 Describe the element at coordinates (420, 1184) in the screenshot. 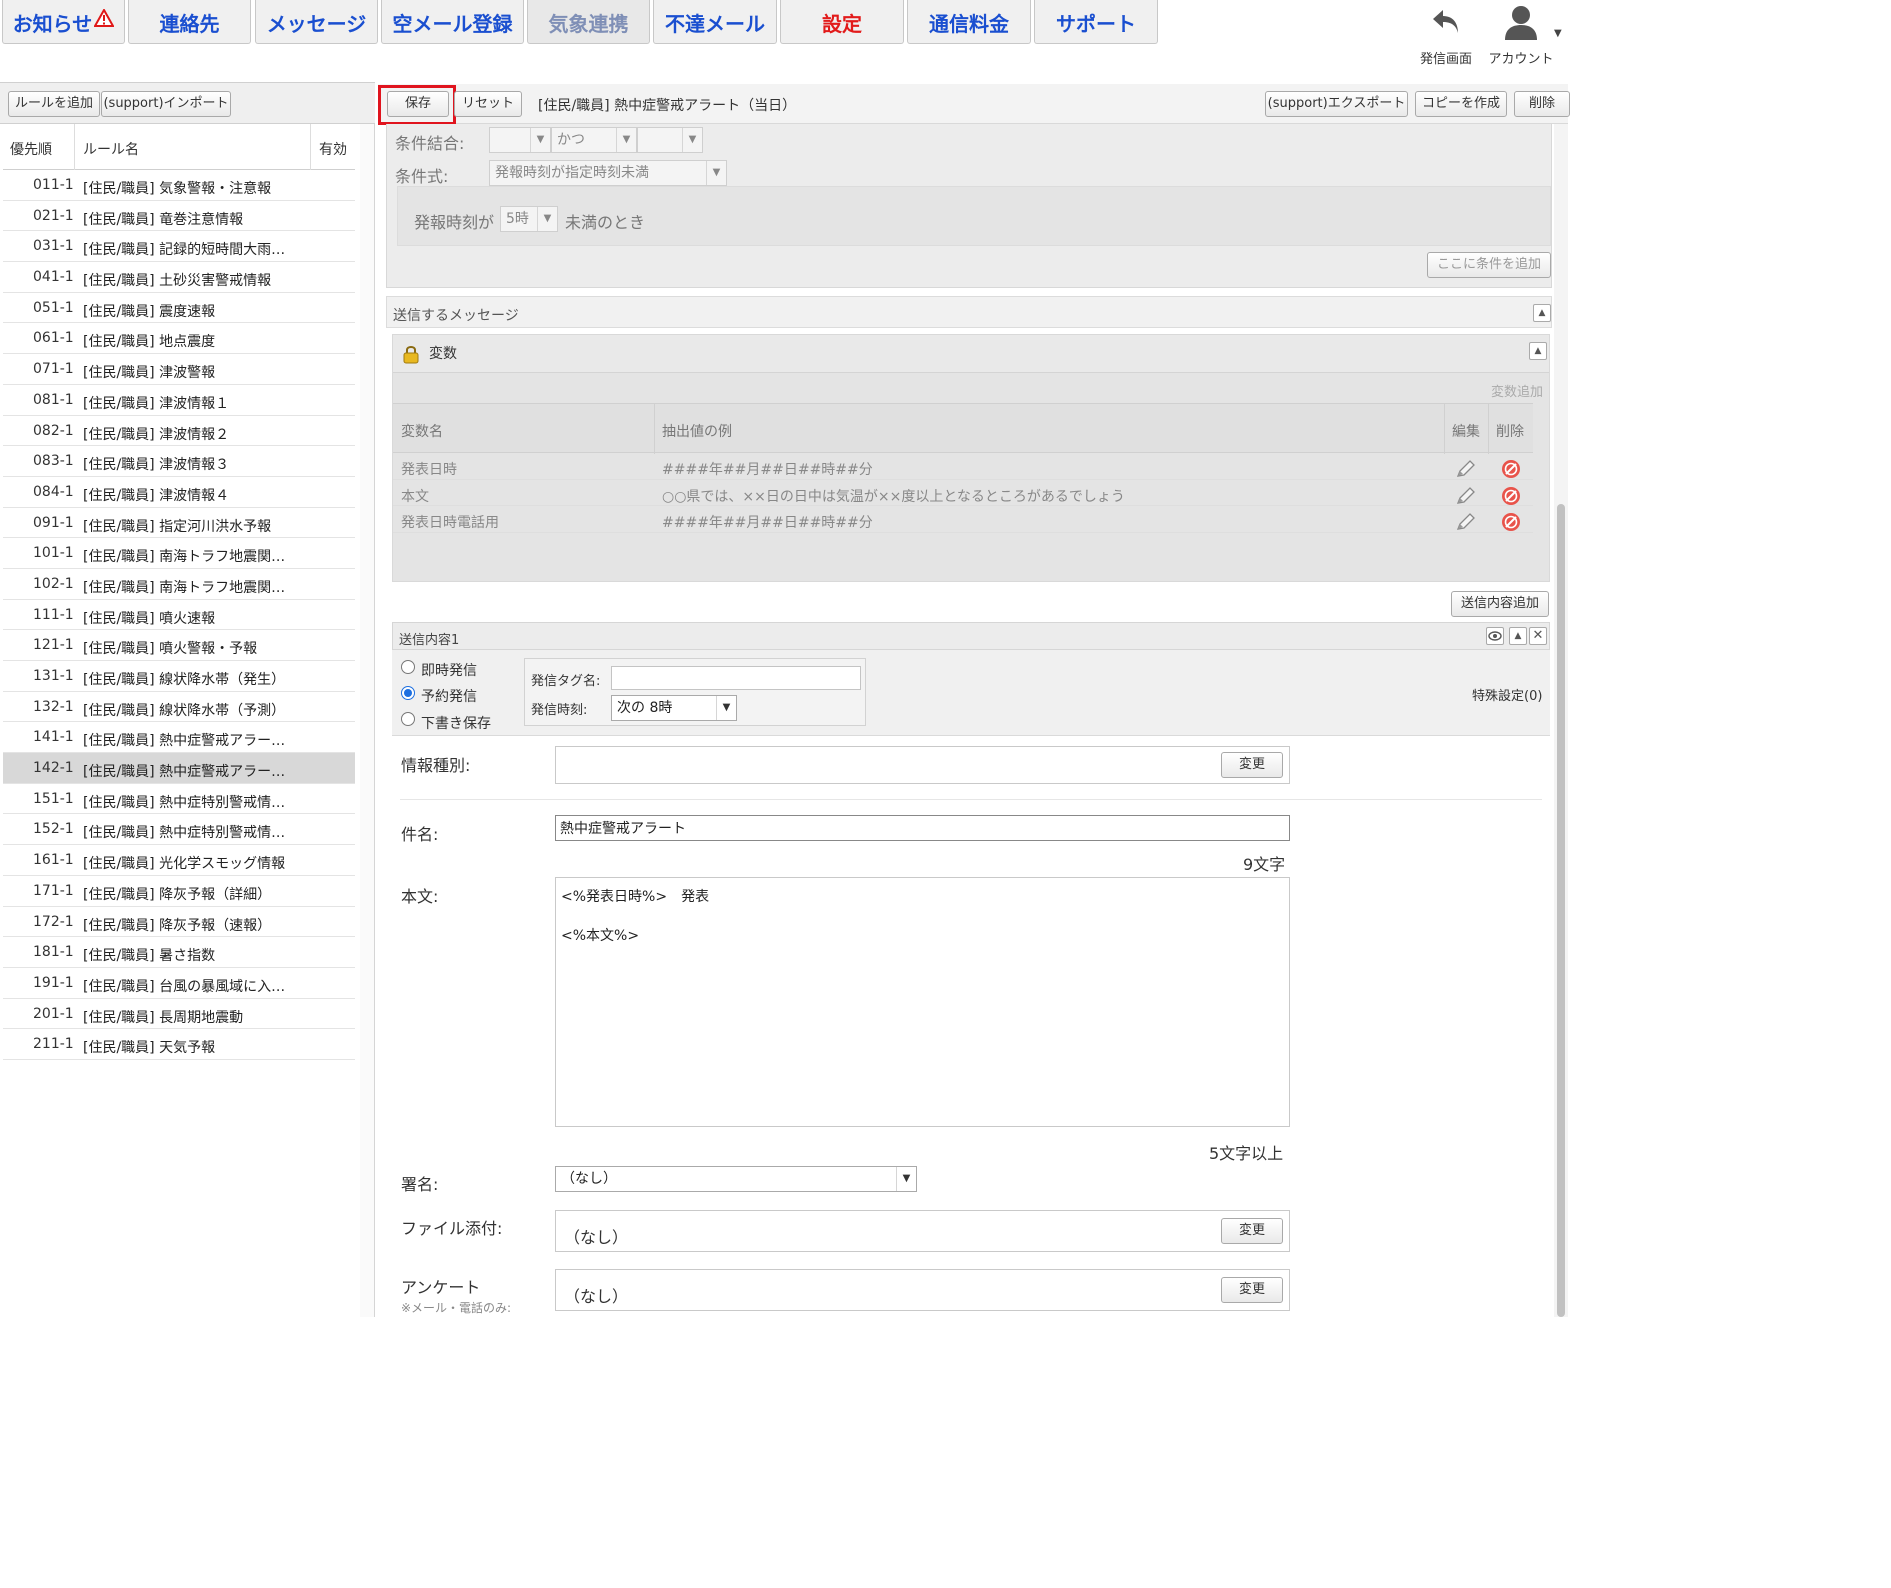

I see `signature-label: 署名:` at that location.